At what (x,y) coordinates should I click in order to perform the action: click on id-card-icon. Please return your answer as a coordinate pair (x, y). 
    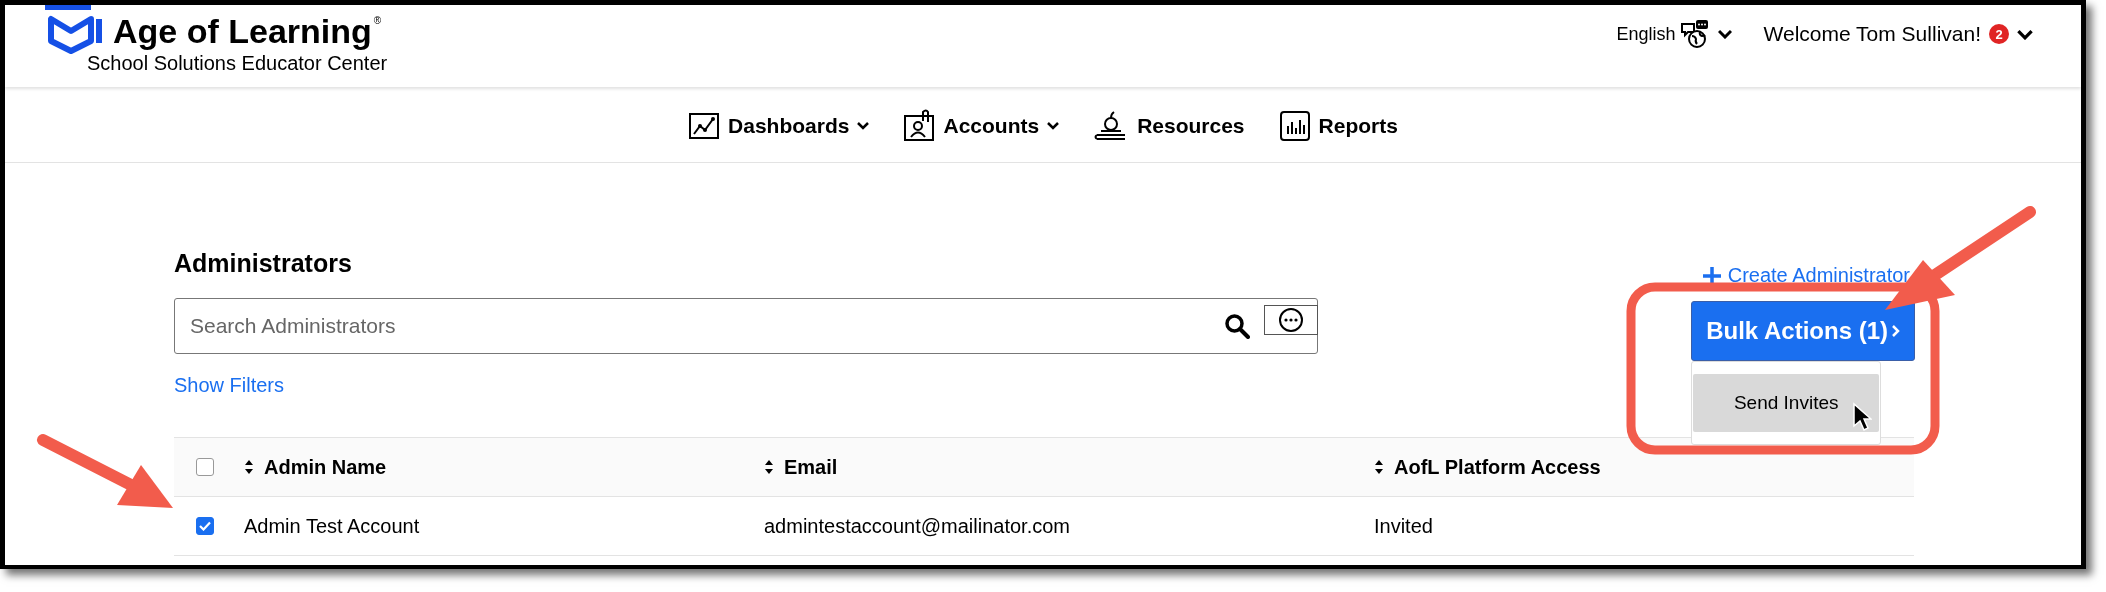
    Looking at the image, I should click on (919, 126).